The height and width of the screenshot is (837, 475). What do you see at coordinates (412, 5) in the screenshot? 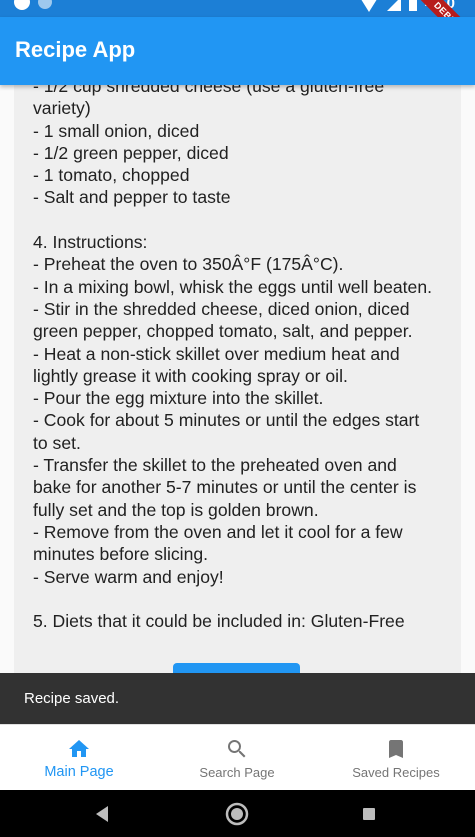
I see `battery-icon` at bounding box center [412, 5].